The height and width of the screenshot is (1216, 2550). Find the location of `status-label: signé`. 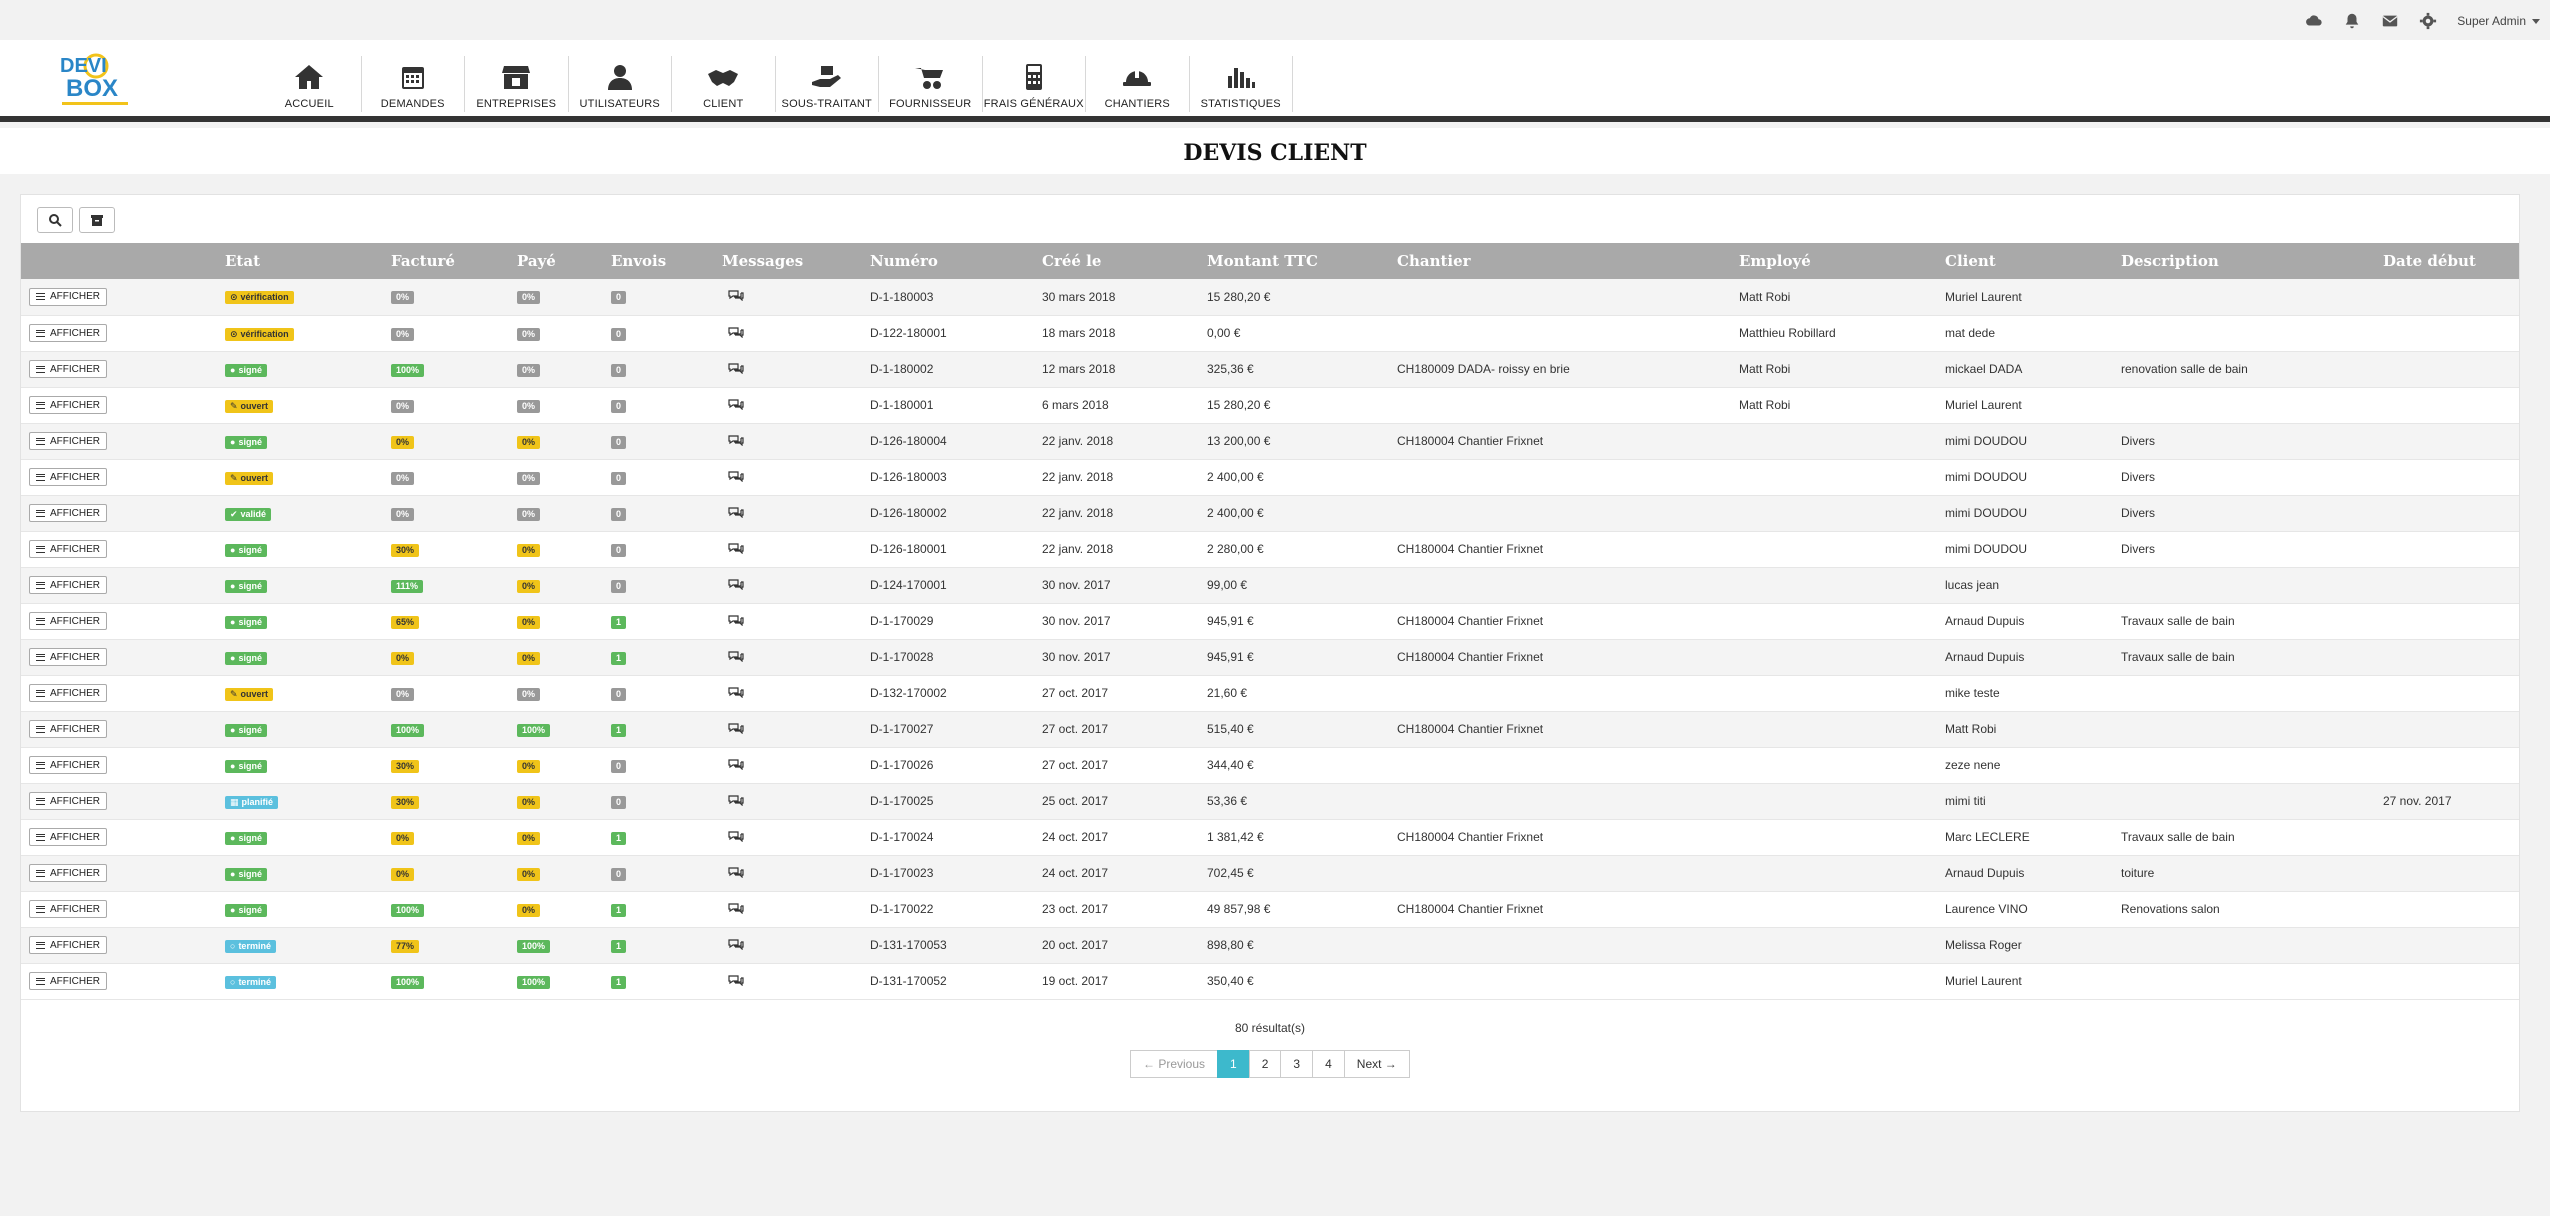

status-label: signé is located at coordinates (250, 837).